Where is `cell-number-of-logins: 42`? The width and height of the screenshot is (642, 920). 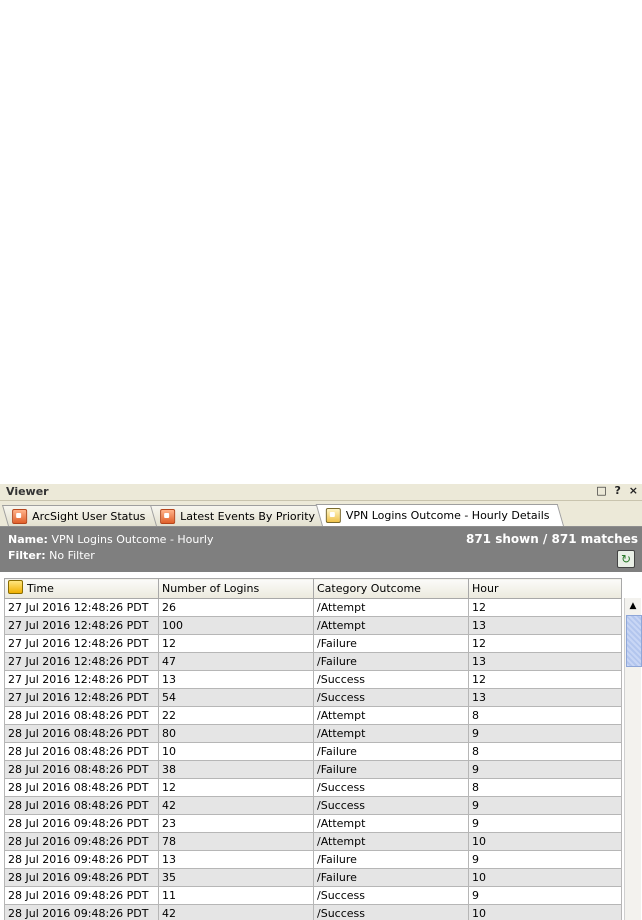
cell-number-of-logins: 42 is located at coordinates (236, 805).